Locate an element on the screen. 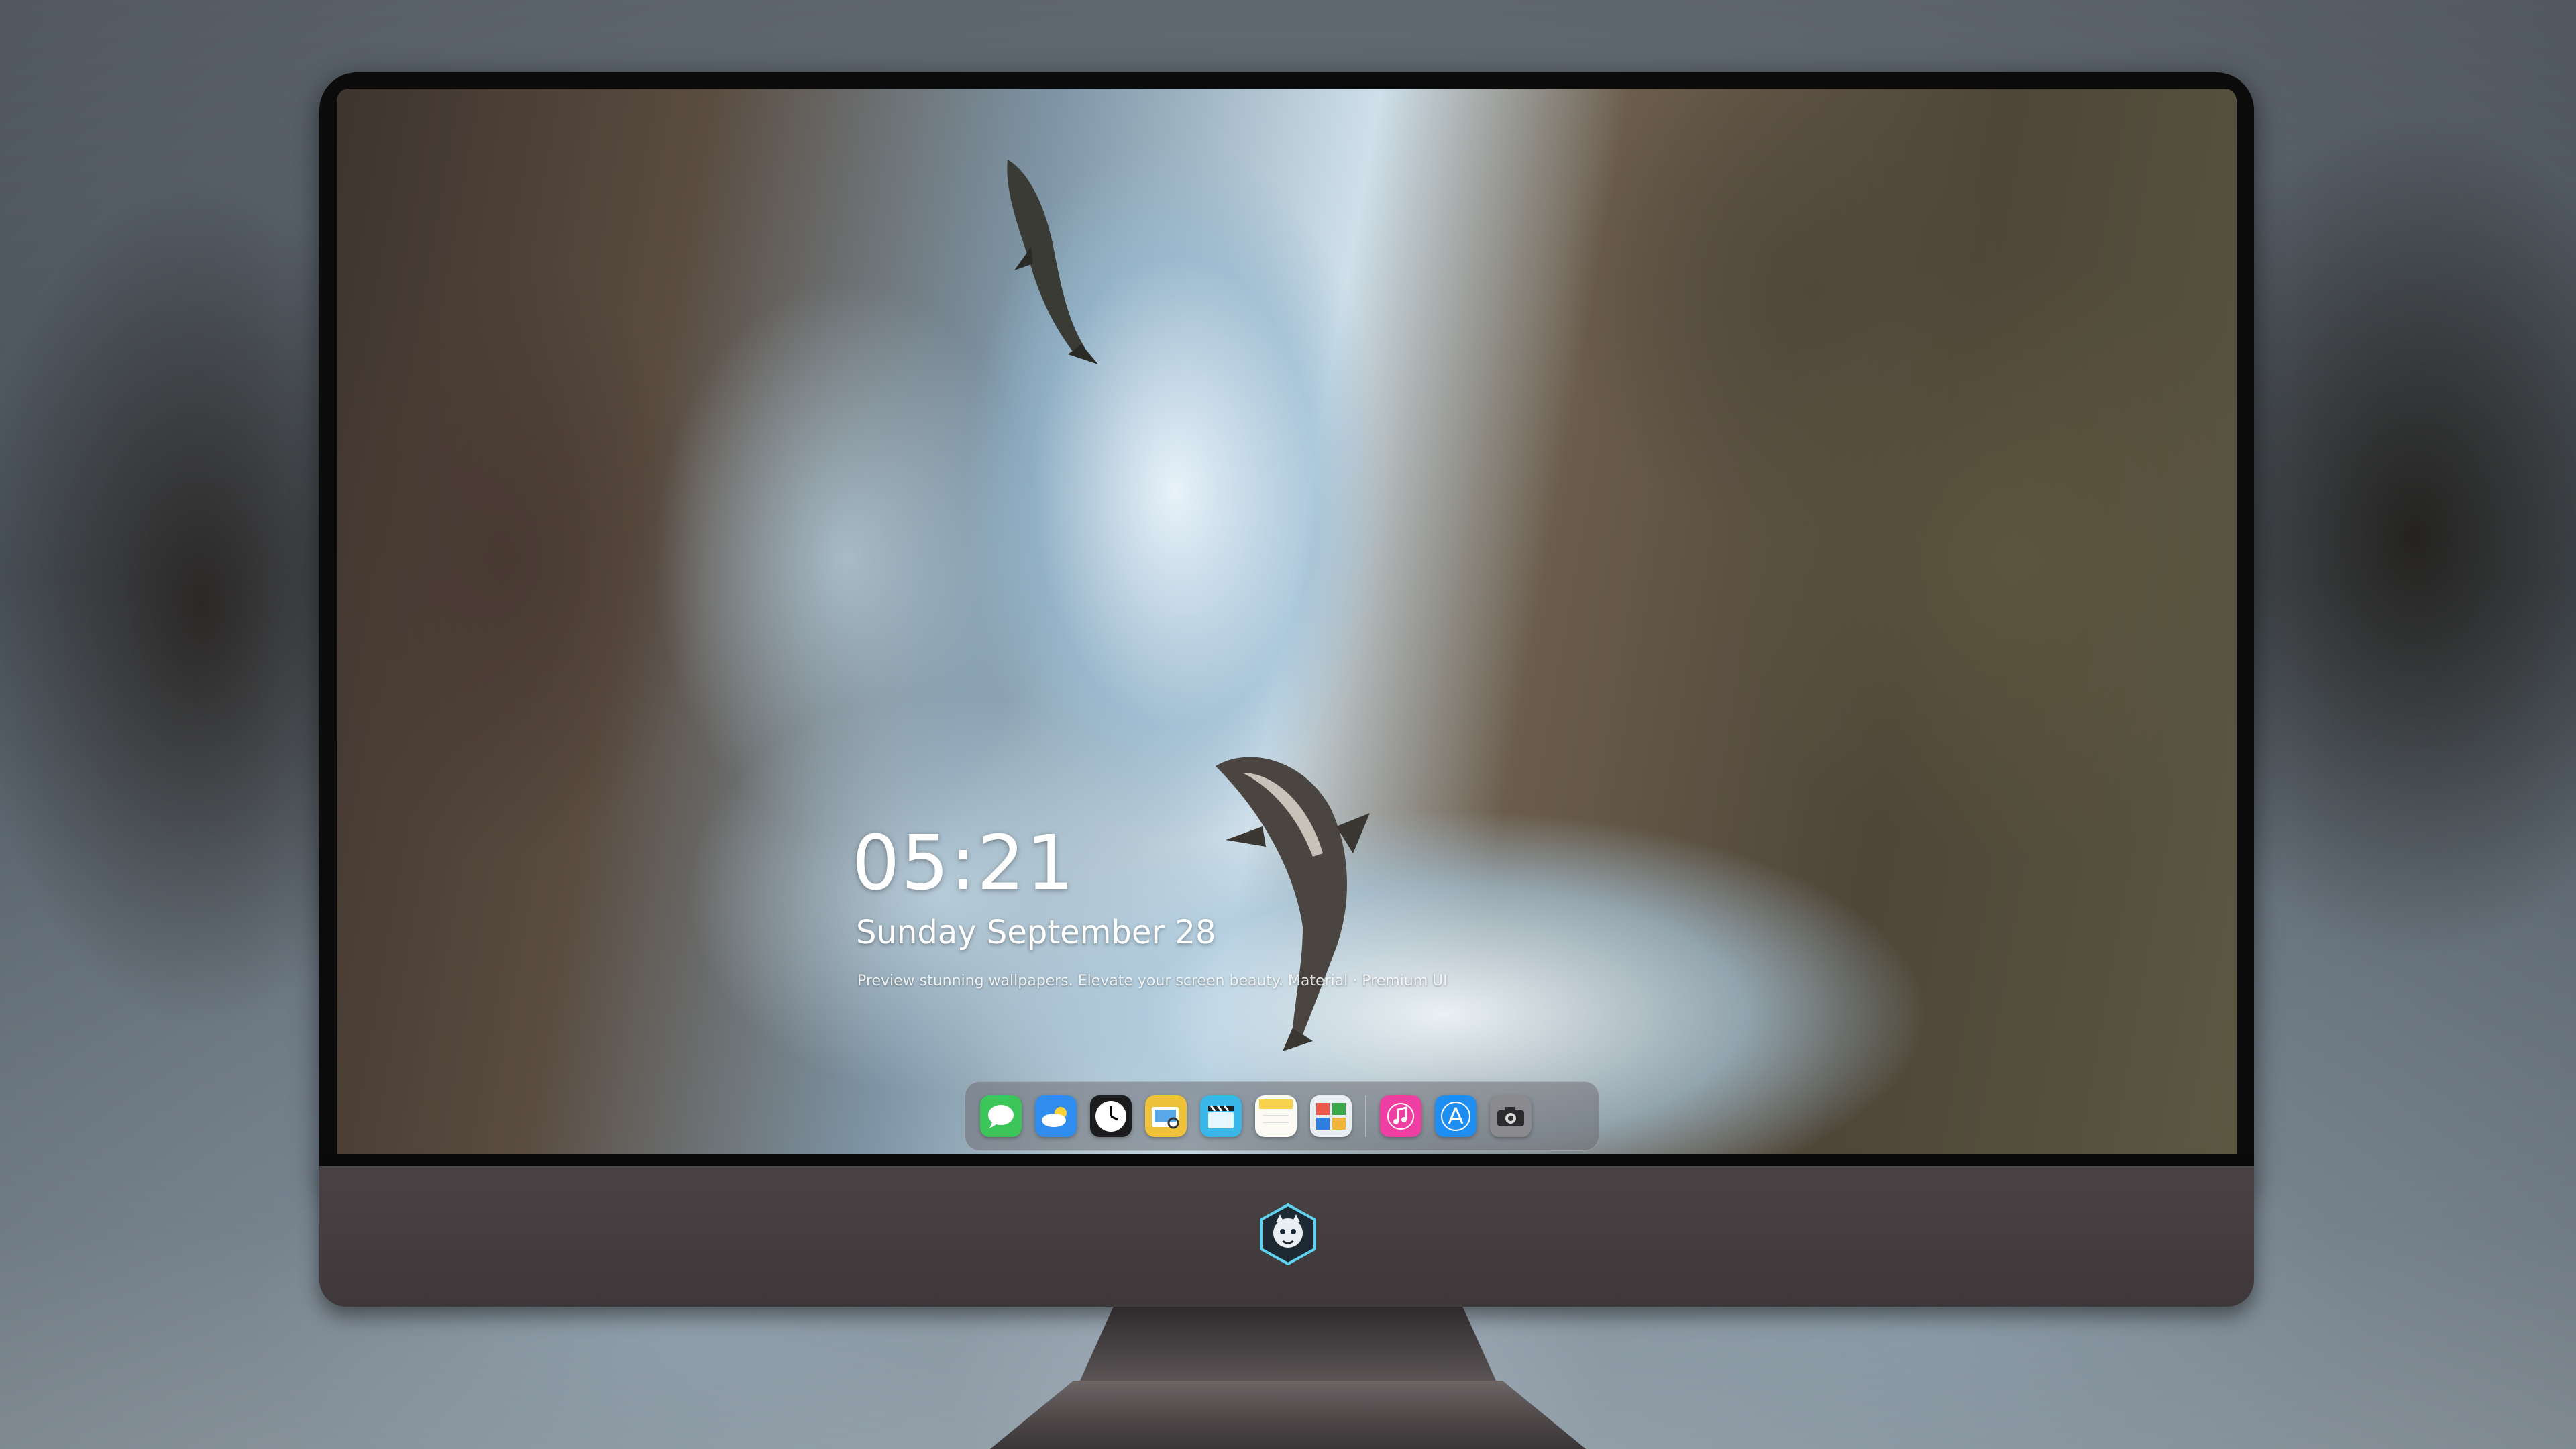 This screenshot has height=1449, width=2576. monitor-stand-base is located at coordinates (1288, 1415).